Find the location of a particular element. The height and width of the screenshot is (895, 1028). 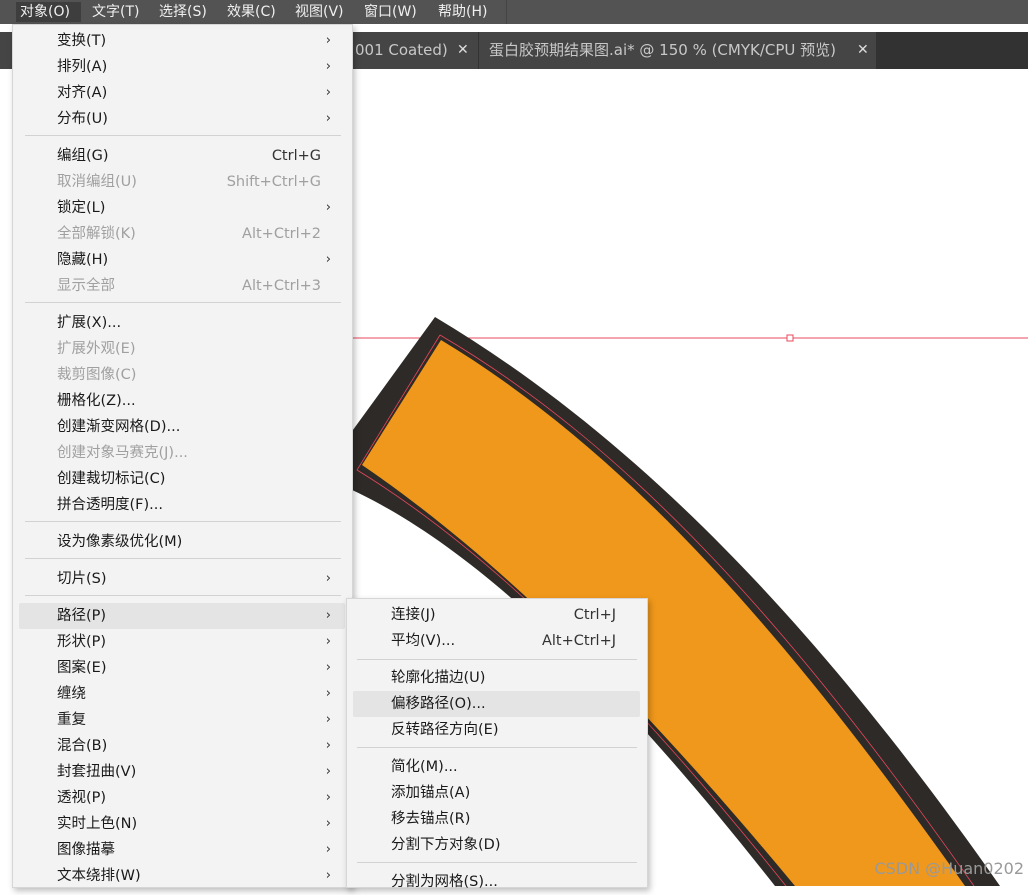

menu-item-22: 图案(E) › is located at coordinates (182, 668).